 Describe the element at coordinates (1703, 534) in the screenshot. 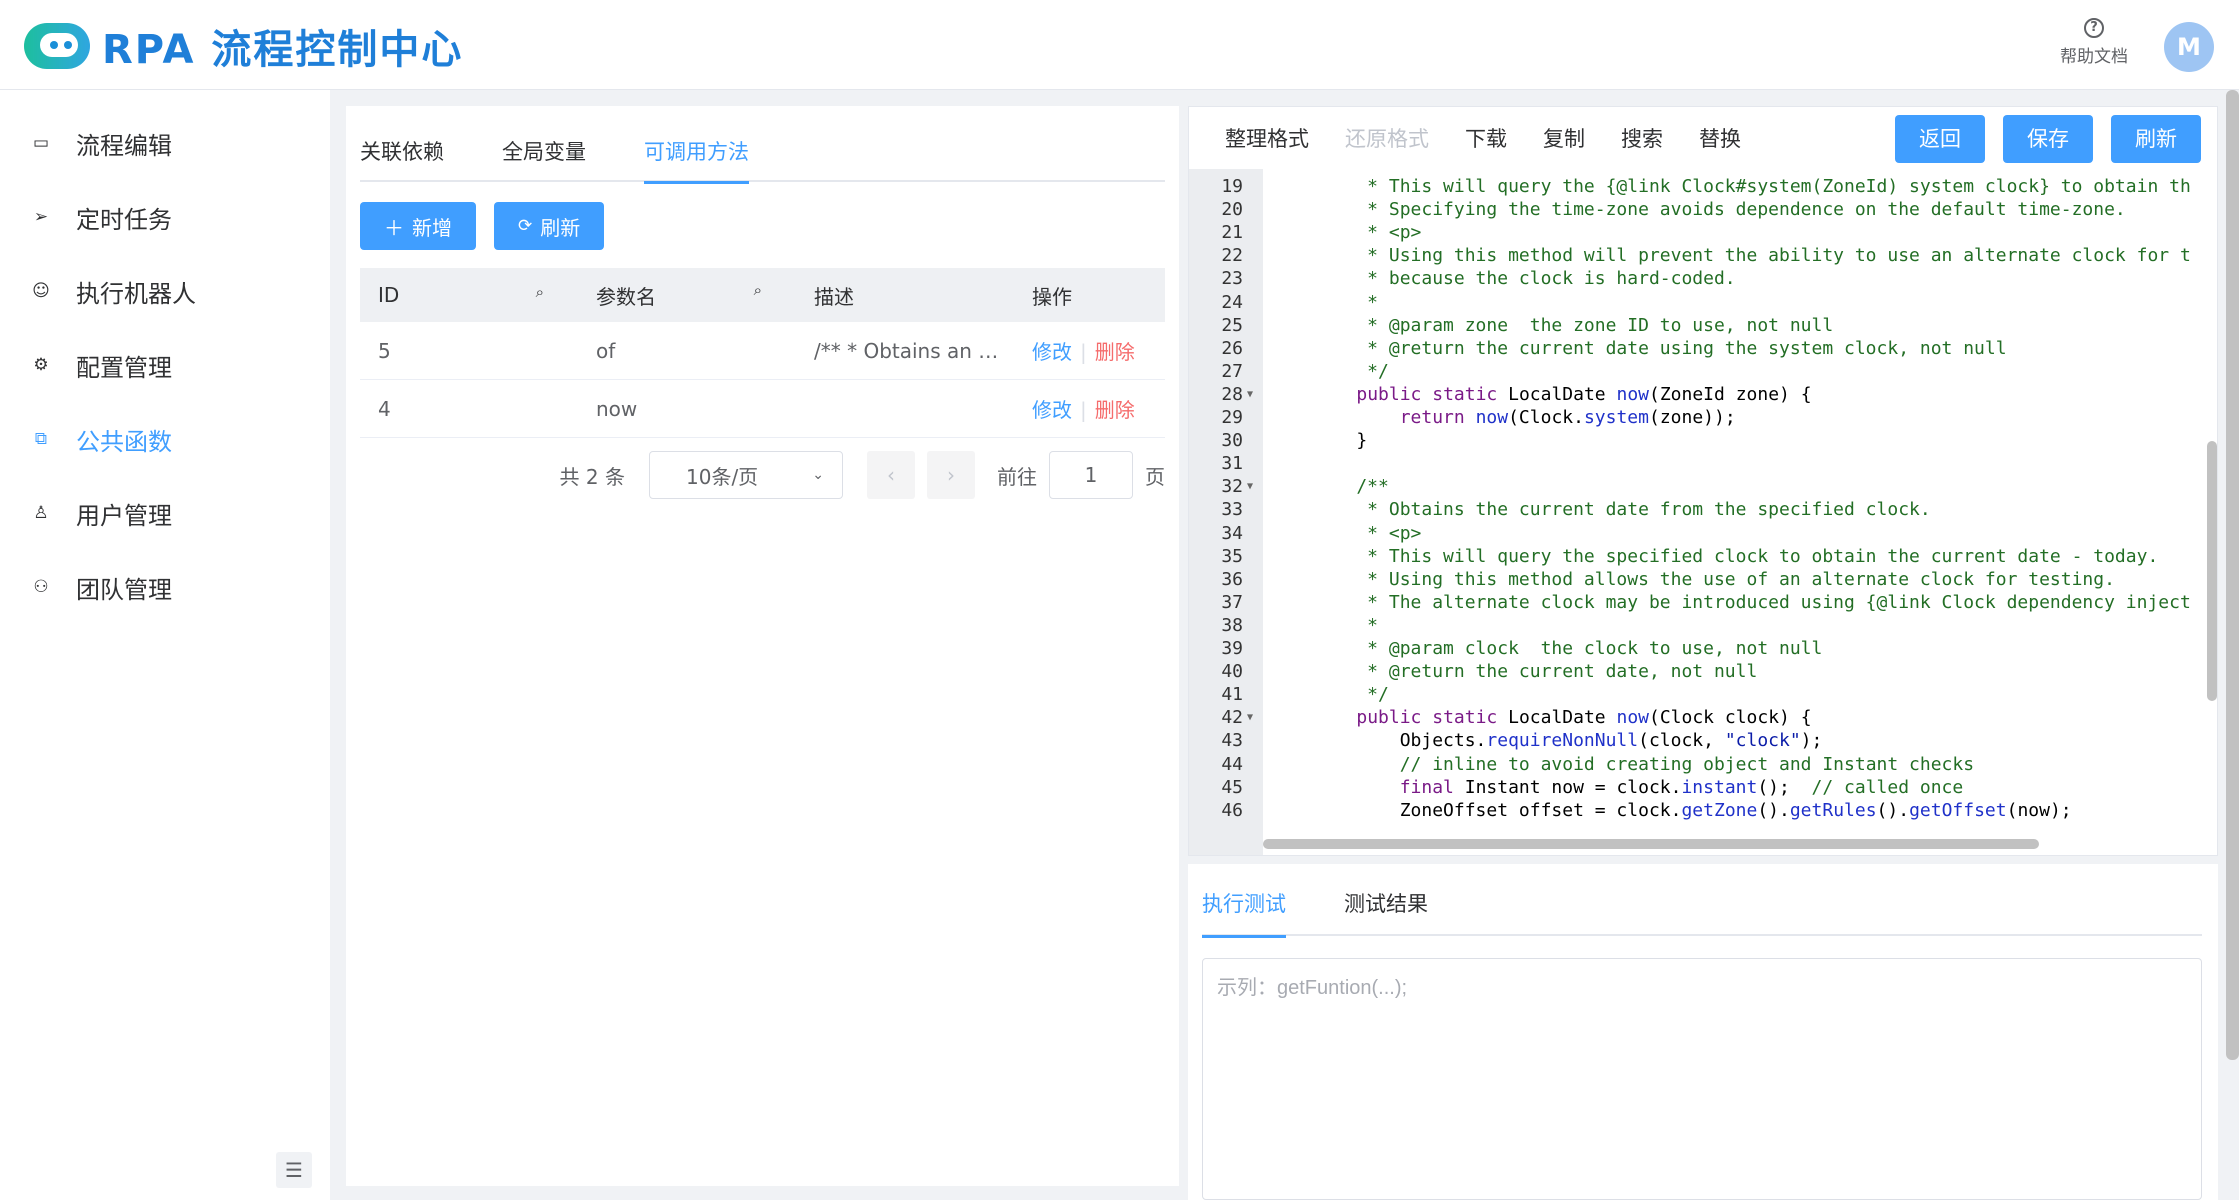

I see `code-line: 34 * <p>` at that location.